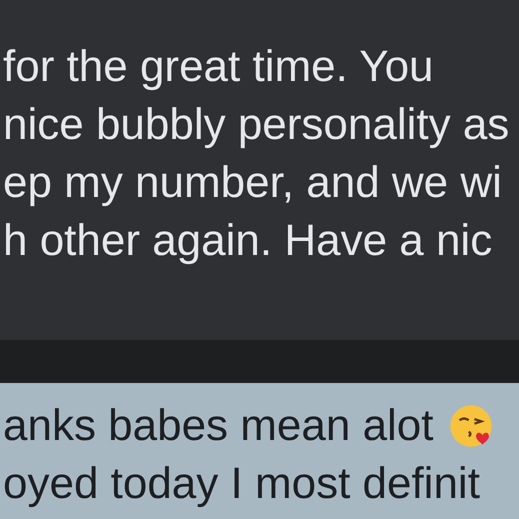 The width and height of the screenshot is (519, 519). What do you see at coordinates (252, 183) in the screenshot?
I see `message-text: ep my number, and we wi` at bounding box center [252, 183].